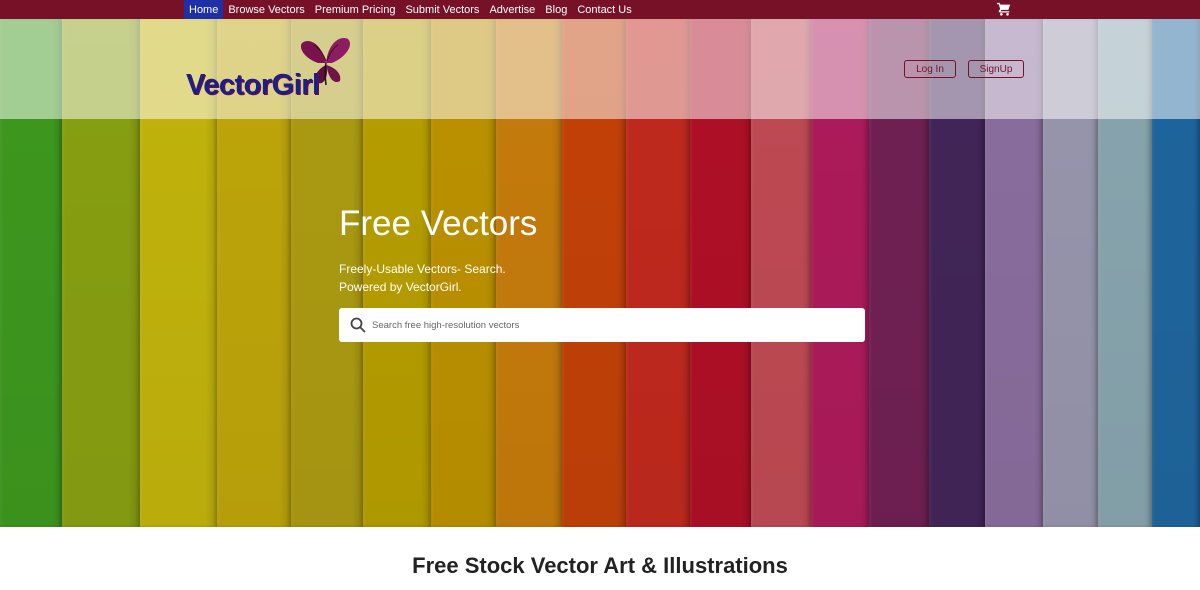 Image resolution: width=1200 pixels, height=590 pixels. What do you see at coordinates (604, 9) in the screenshot?
I see `nav-contact-us: Contact Us` at bounding box center [604, 9].